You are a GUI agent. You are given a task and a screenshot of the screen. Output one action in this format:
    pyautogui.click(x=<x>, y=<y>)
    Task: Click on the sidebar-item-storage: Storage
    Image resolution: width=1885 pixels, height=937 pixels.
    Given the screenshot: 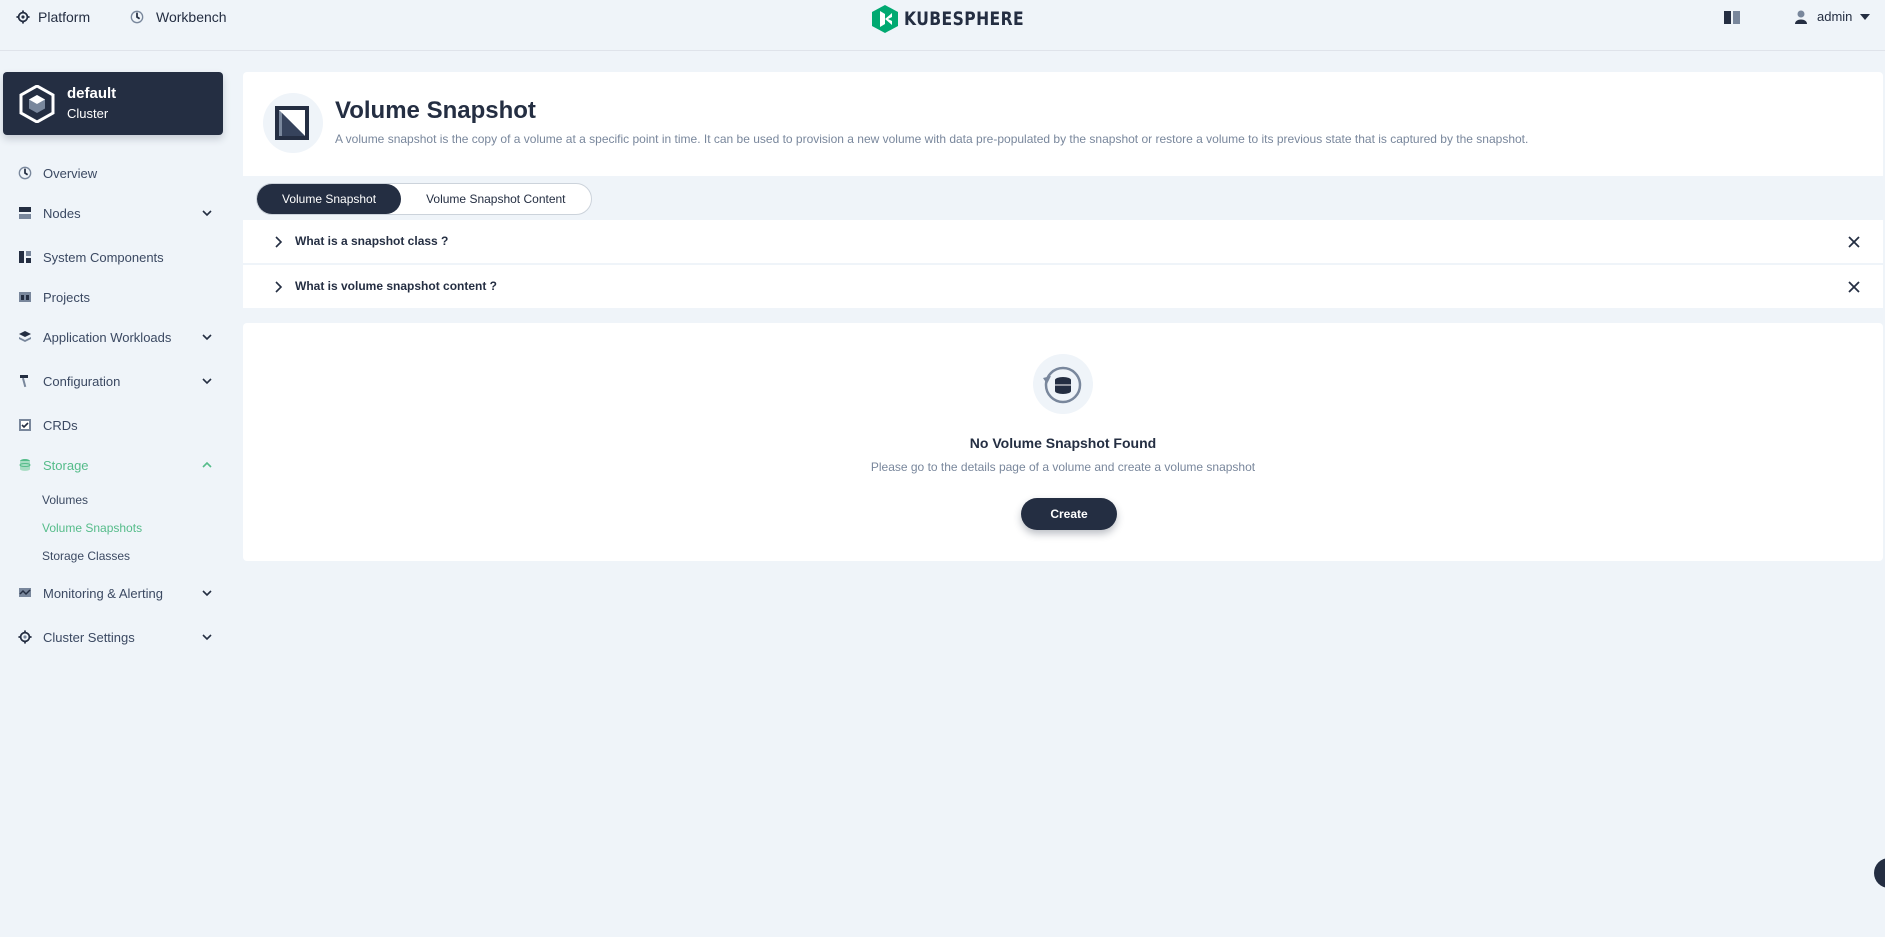 What is the action you would take?
    pyautogui.click(x=115, y=465)
    